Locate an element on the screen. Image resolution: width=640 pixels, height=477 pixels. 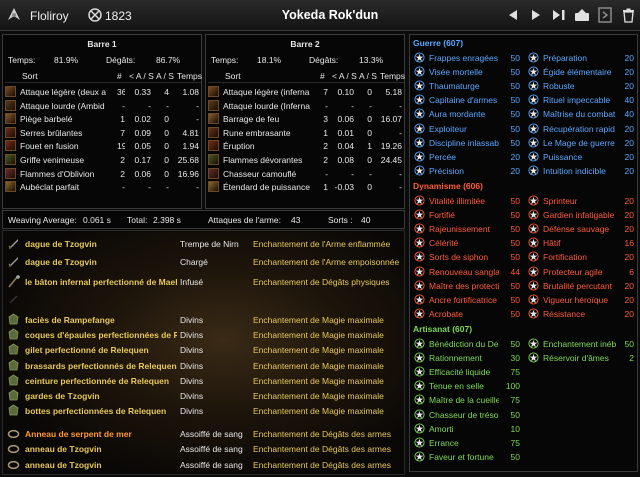
cp-star-row: Maître de la cueille 75 is located at coordinates (468, 400).